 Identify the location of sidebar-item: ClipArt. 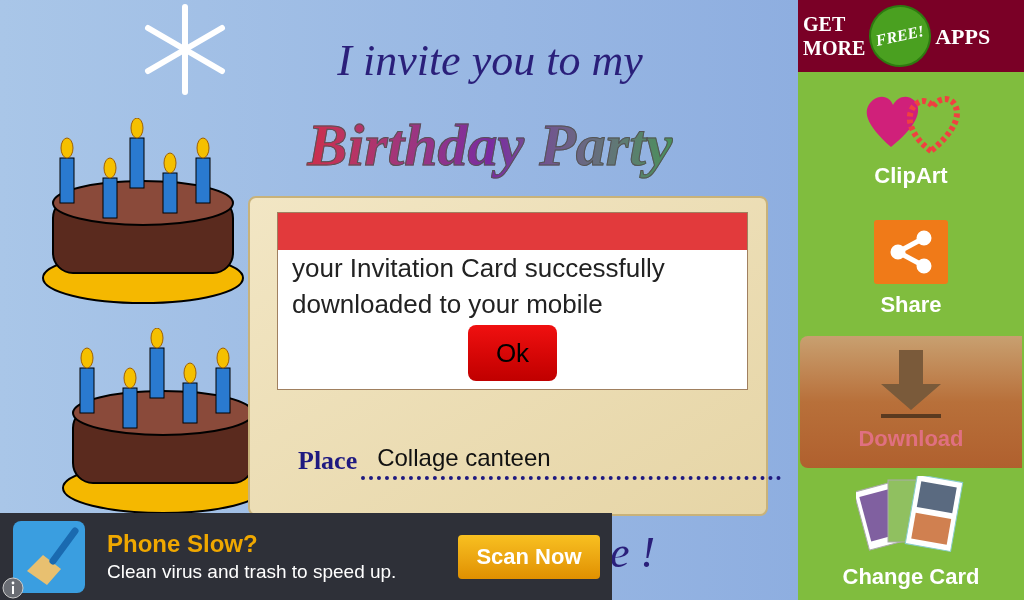
(911, 138).